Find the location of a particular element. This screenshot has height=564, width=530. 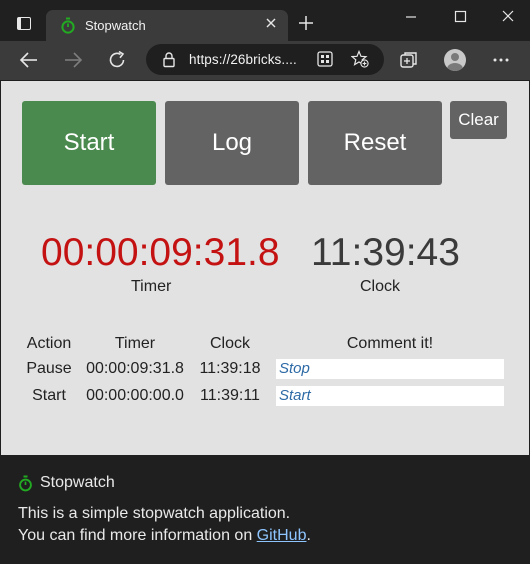

header-action: Action is located at coordinates (49, 343).